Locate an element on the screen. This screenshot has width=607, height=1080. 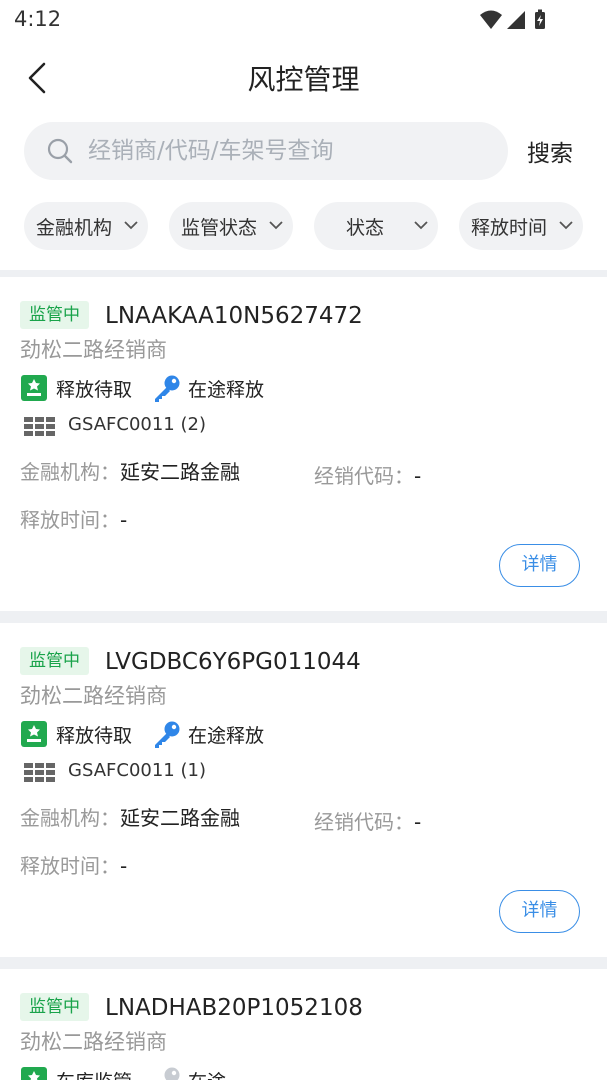
tag-label: 车库监管 is located at coordinates (94, 1073).